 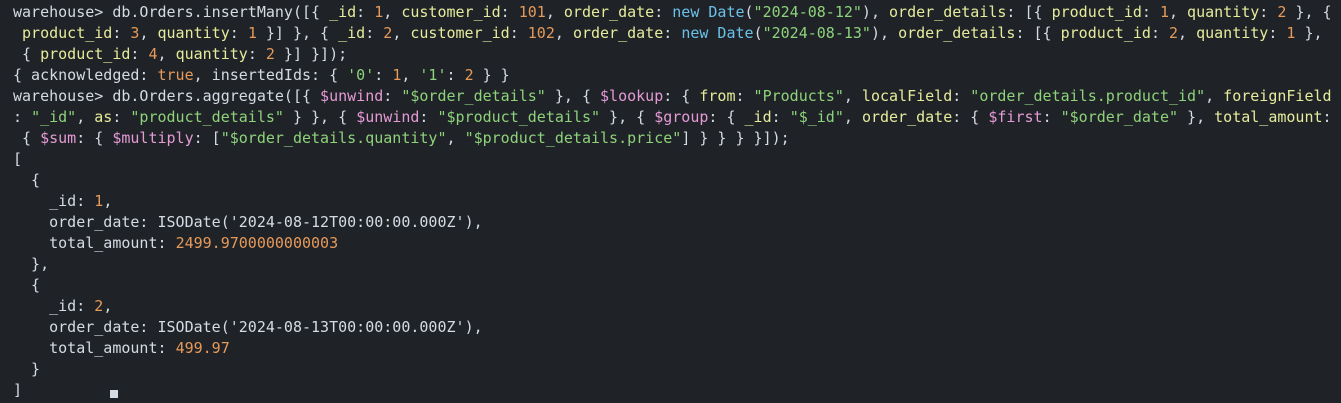 What do you see at coordinates (171, 12) in the screenshot?
I see `token-default: warehouse> db.Orders.insertMany([{` at bounding box center [171, 12].